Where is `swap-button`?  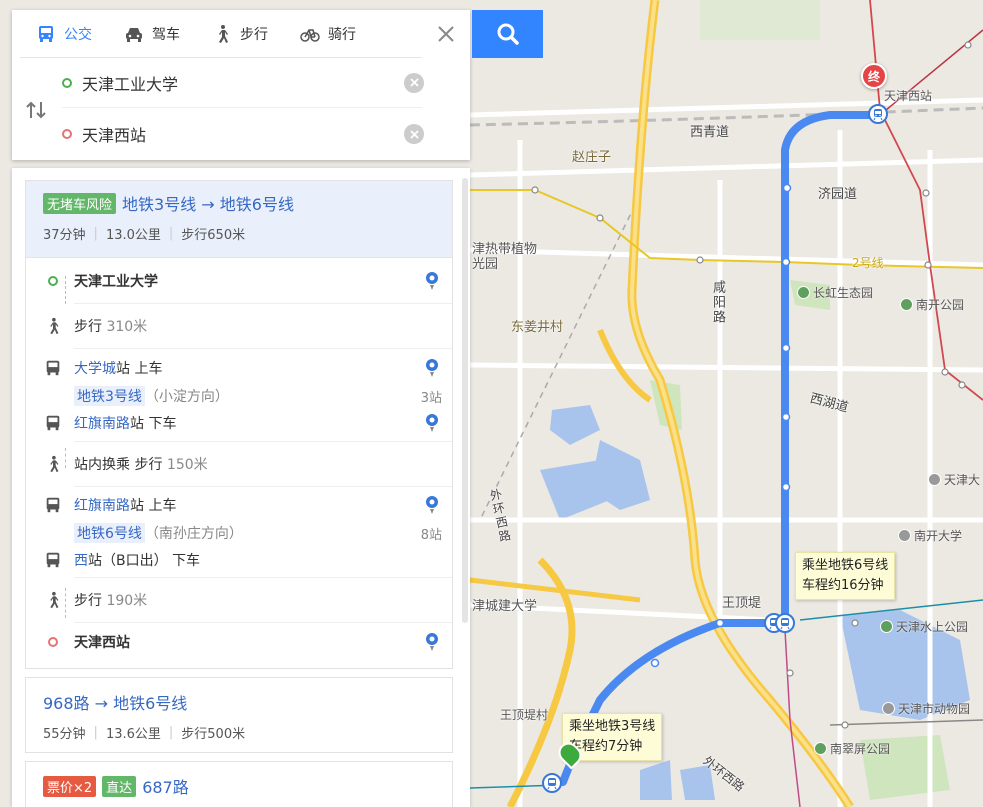
swap-button is located at coordinates (36, 110).